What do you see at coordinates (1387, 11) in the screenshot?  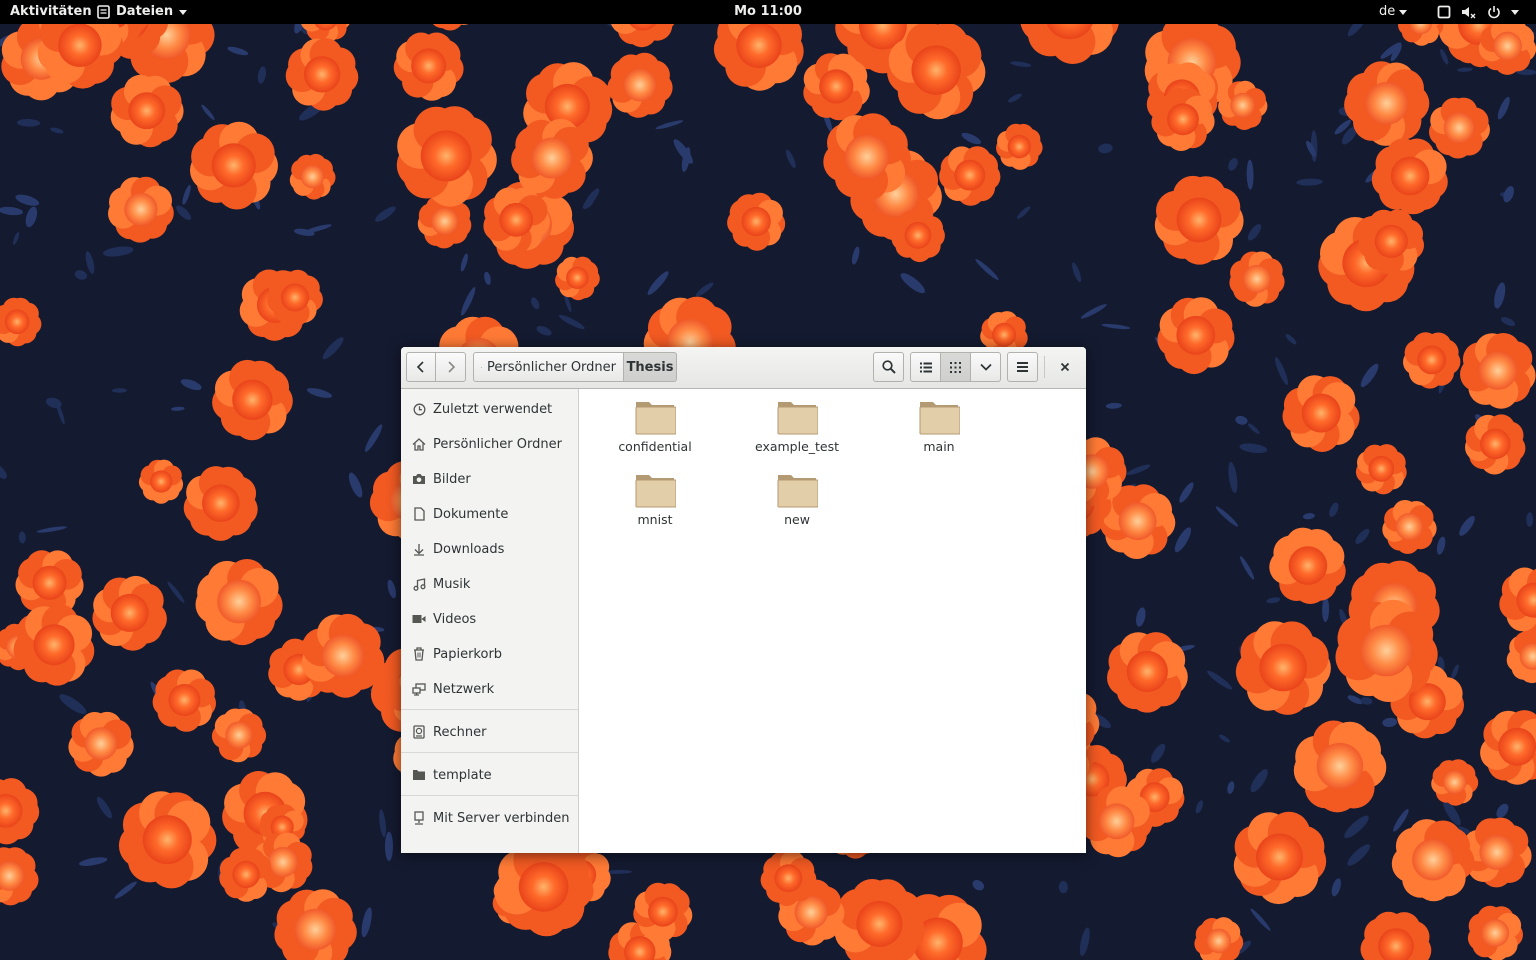 I see `language-label: de` at bounding box center [1387, 11].